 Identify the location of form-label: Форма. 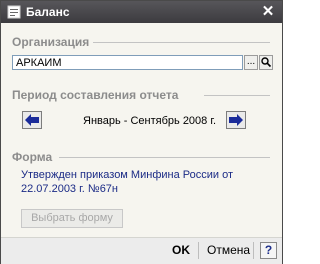
(32, 157).